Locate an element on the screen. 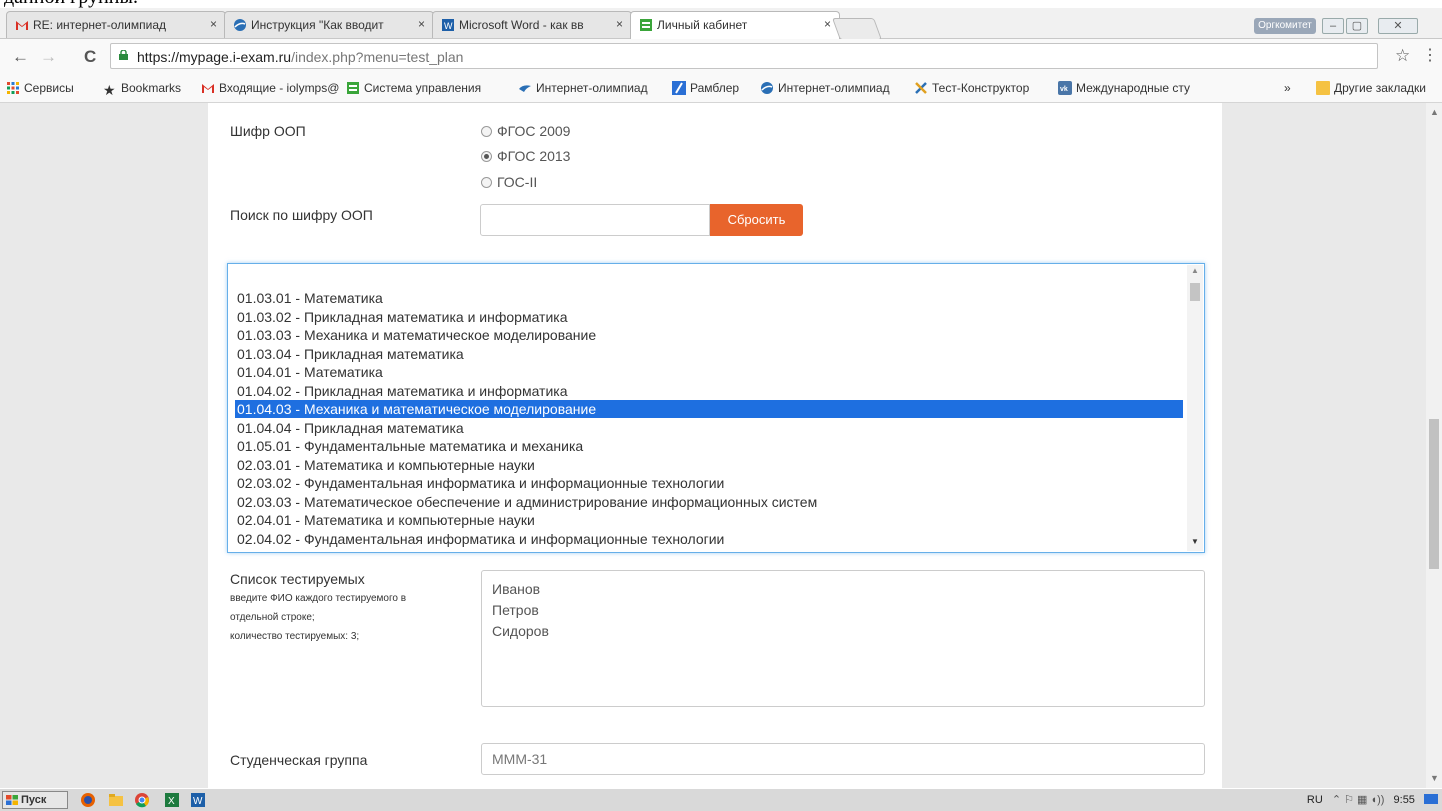 This screenshot has height=811, width=1442. tab-word: W Microsoft Word - как вв × is located at coordinates (532, 24).